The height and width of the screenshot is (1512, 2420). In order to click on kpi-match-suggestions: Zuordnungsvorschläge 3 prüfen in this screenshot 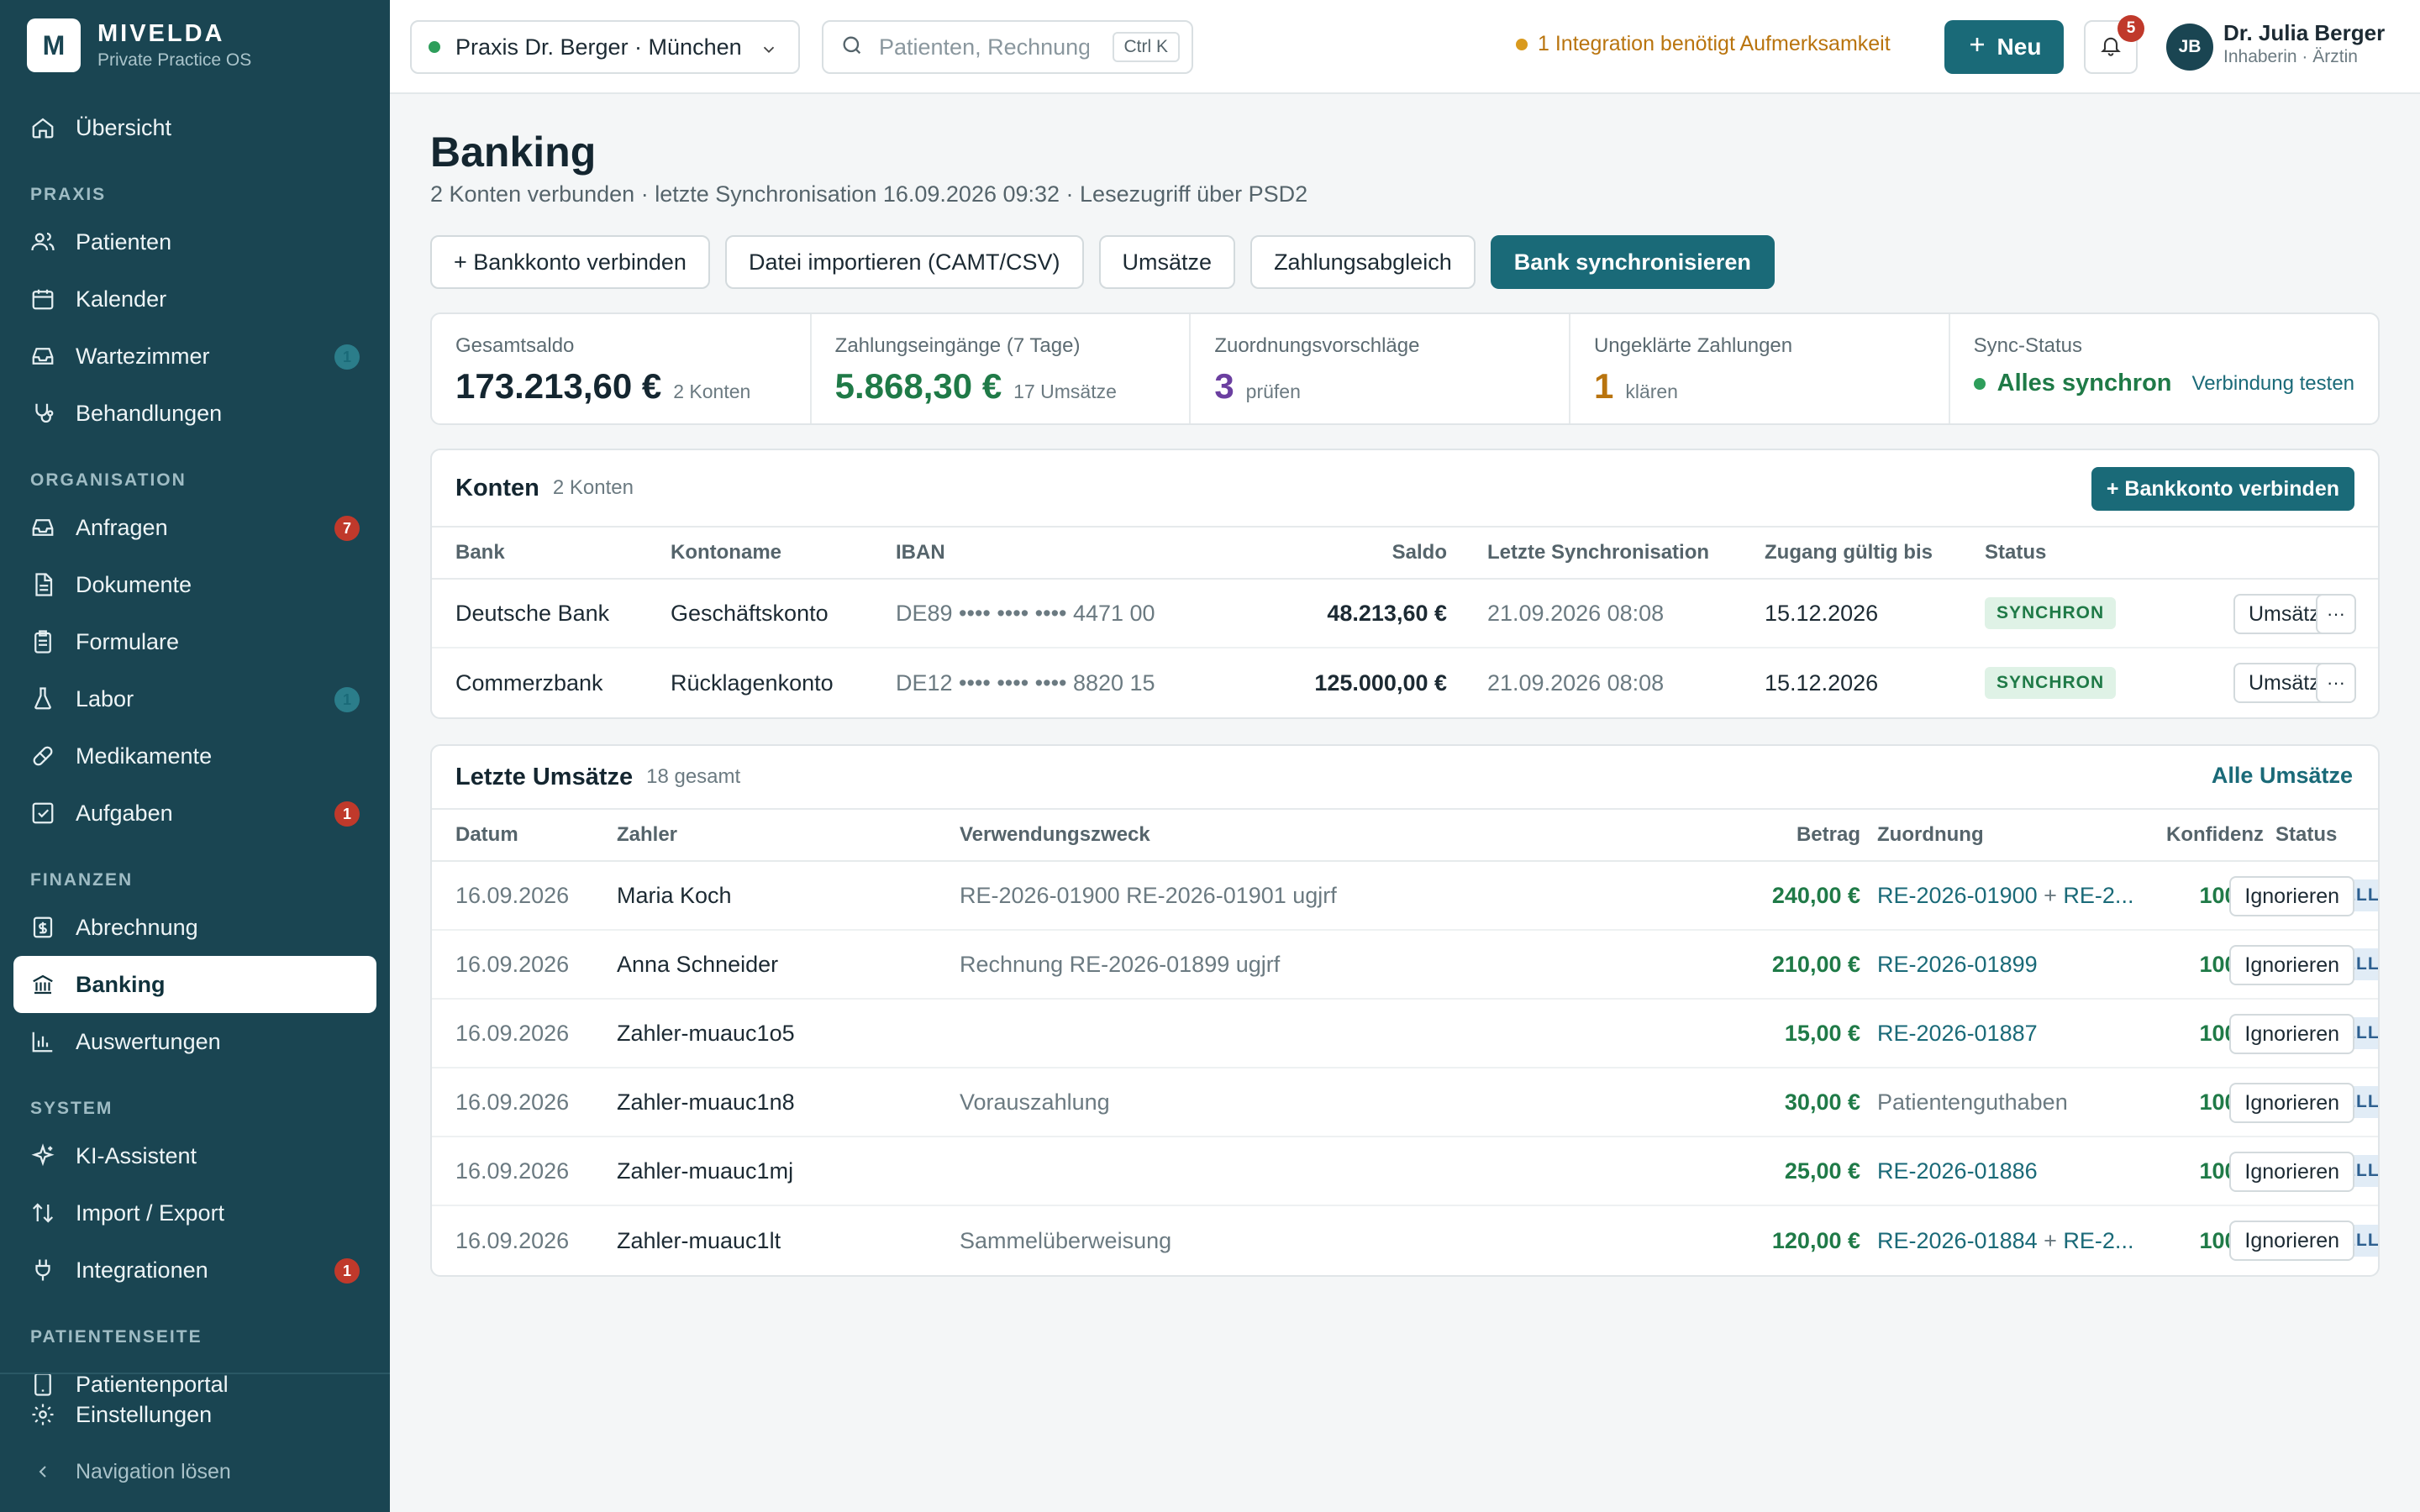, I will do `click(1380, 368)`.